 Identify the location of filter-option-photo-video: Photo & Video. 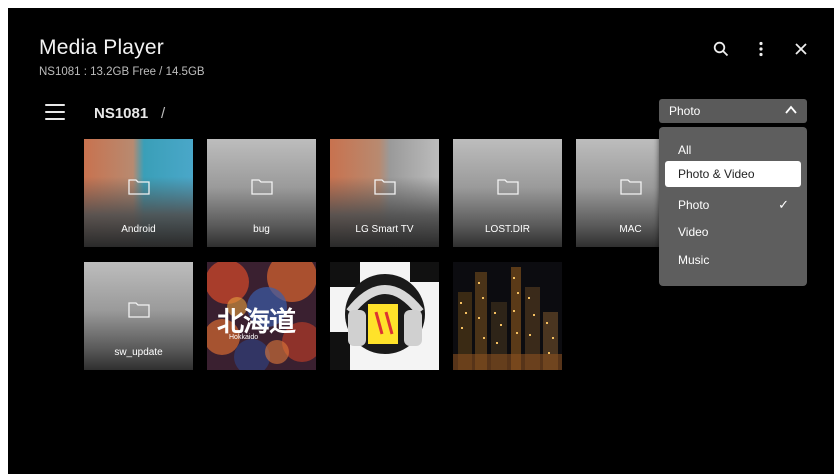
(733, 174).